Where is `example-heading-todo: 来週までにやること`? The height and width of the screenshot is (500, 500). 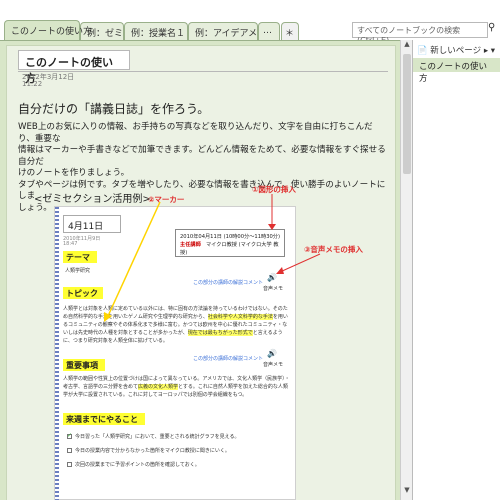
example-heading-todo: 来週までにやること is located at coordinates (104, 419).